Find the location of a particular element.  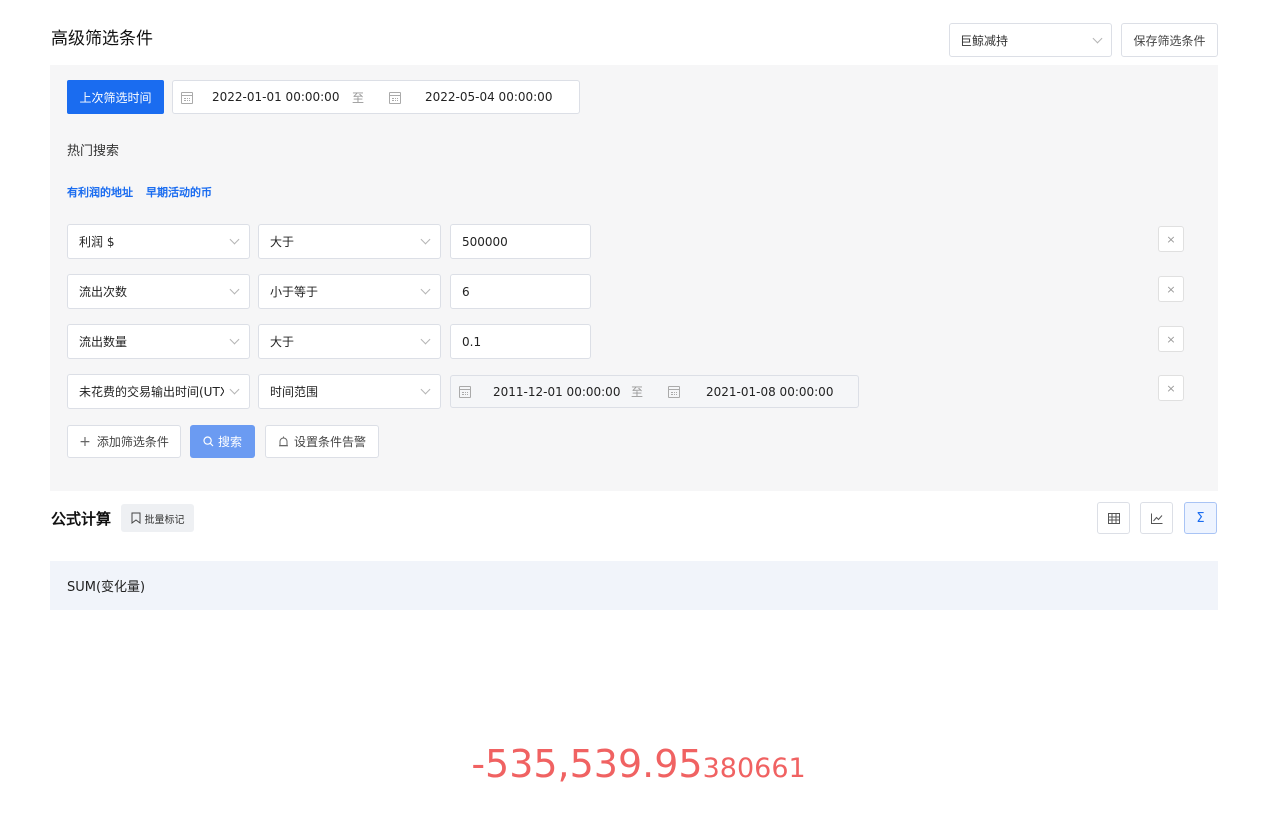

table-view-button is located at coordinates (1113, 518).